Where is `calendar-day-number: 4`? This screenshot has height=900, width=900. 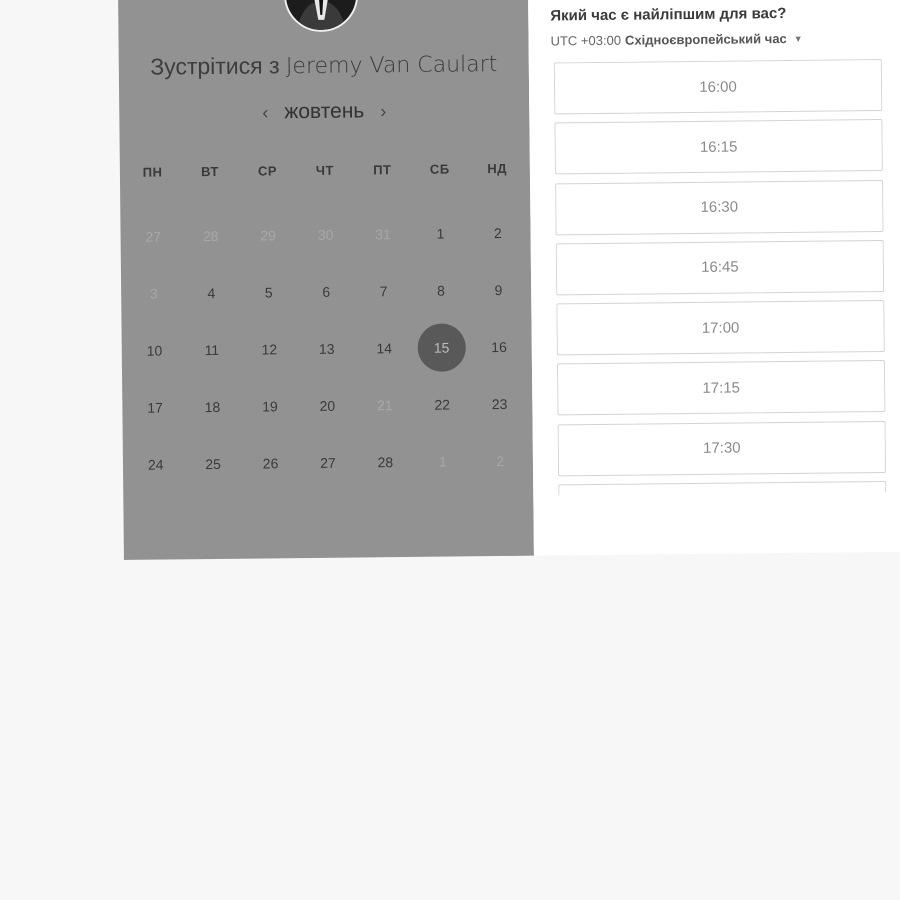 calendar-day-number: 4 is located at coordinates (211, 292).